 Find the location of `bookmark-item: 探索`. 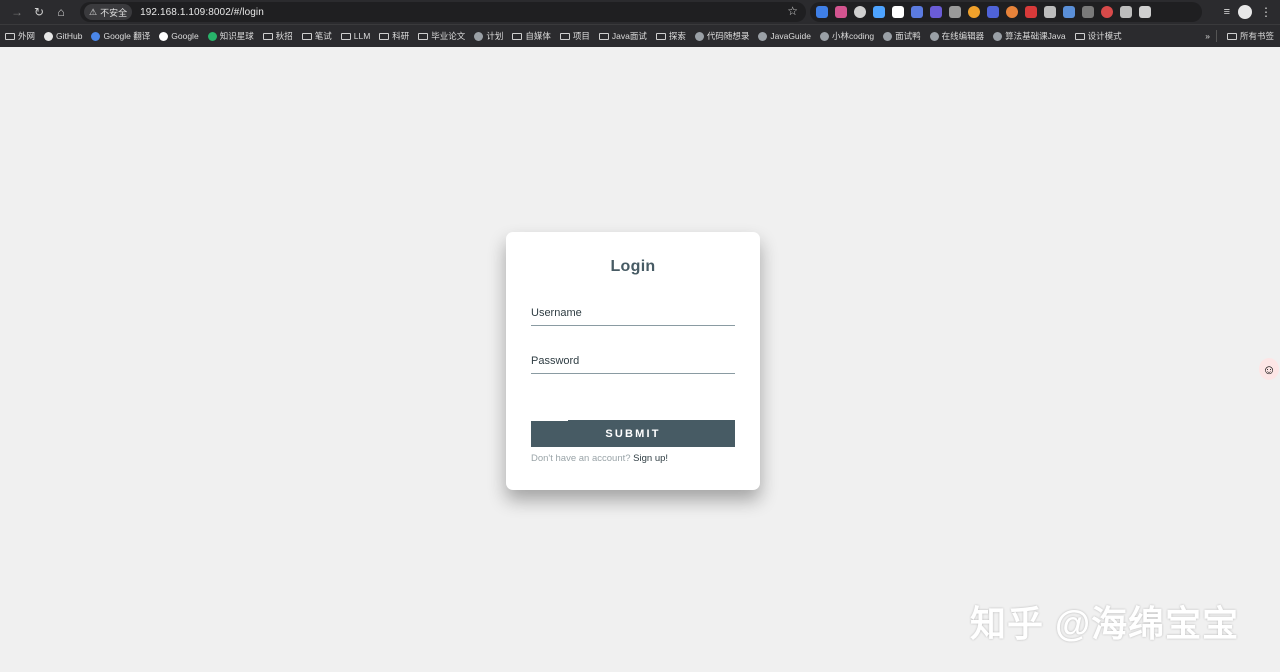

bookmark-item: 探索 is located at coordinates (670, 36).